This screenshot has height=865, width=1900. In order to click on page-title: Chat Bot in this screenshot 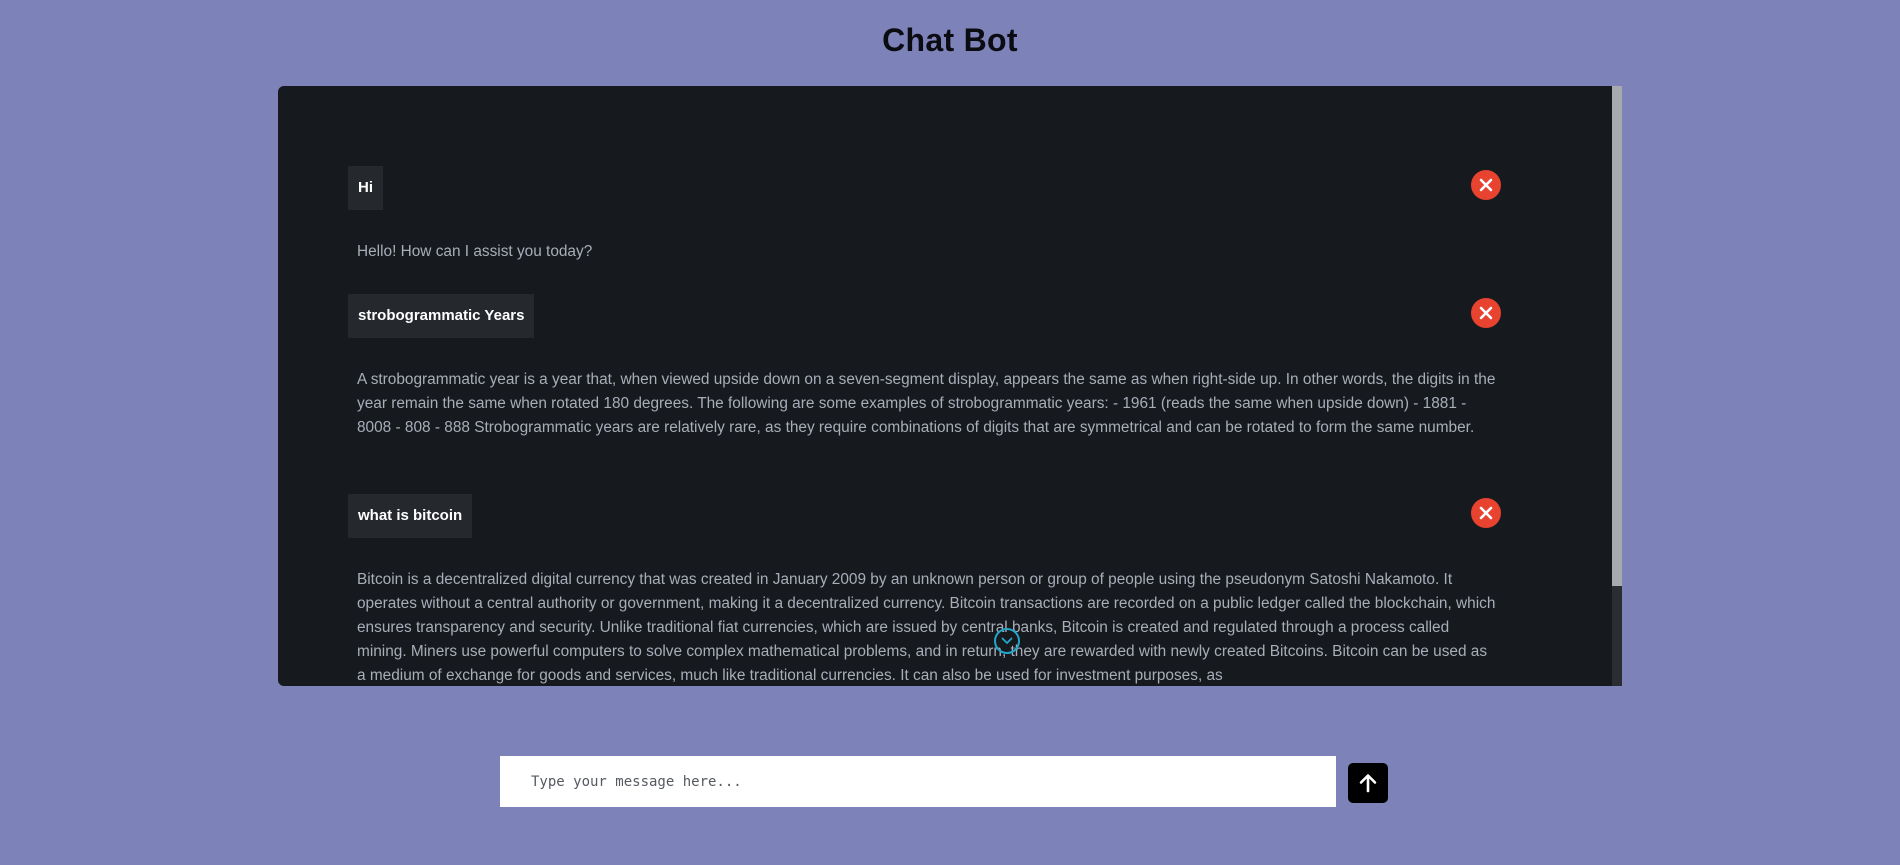, I will do `click(950, 40)`.